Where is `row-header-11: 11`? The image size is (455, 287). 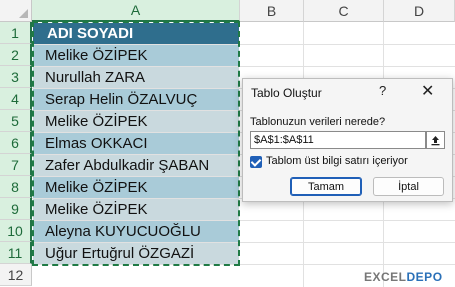
row-header-11: 11 is located at coordinates (16, 253).